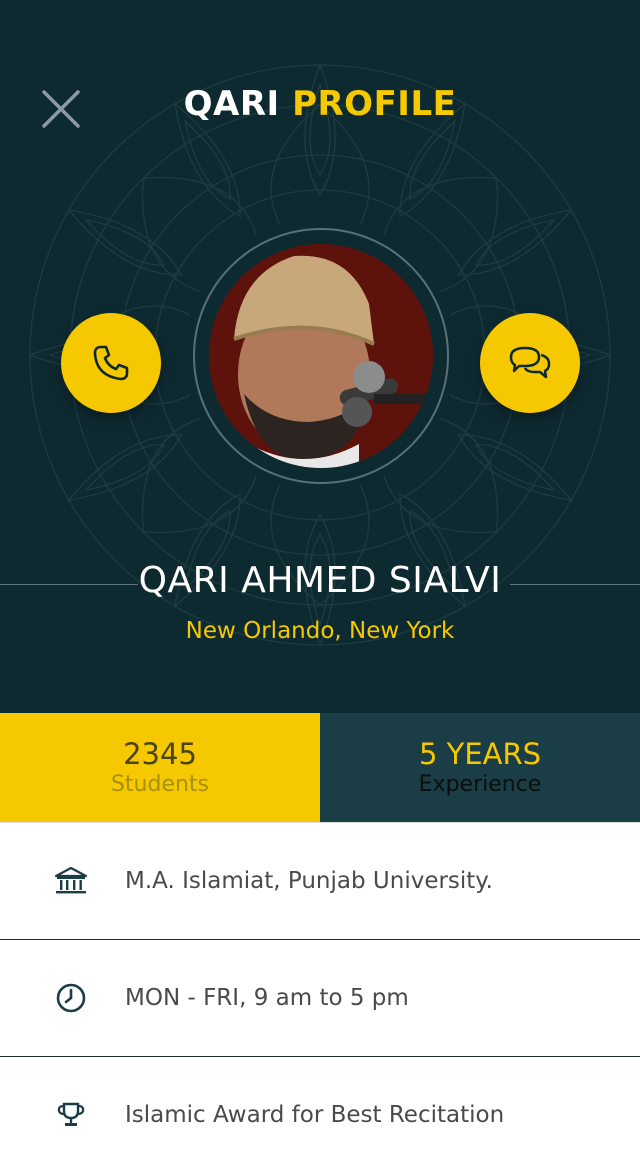 Image resolution: width=640 pixels, height=1173 pixels. I want to click on avatar, so click(321, 356).